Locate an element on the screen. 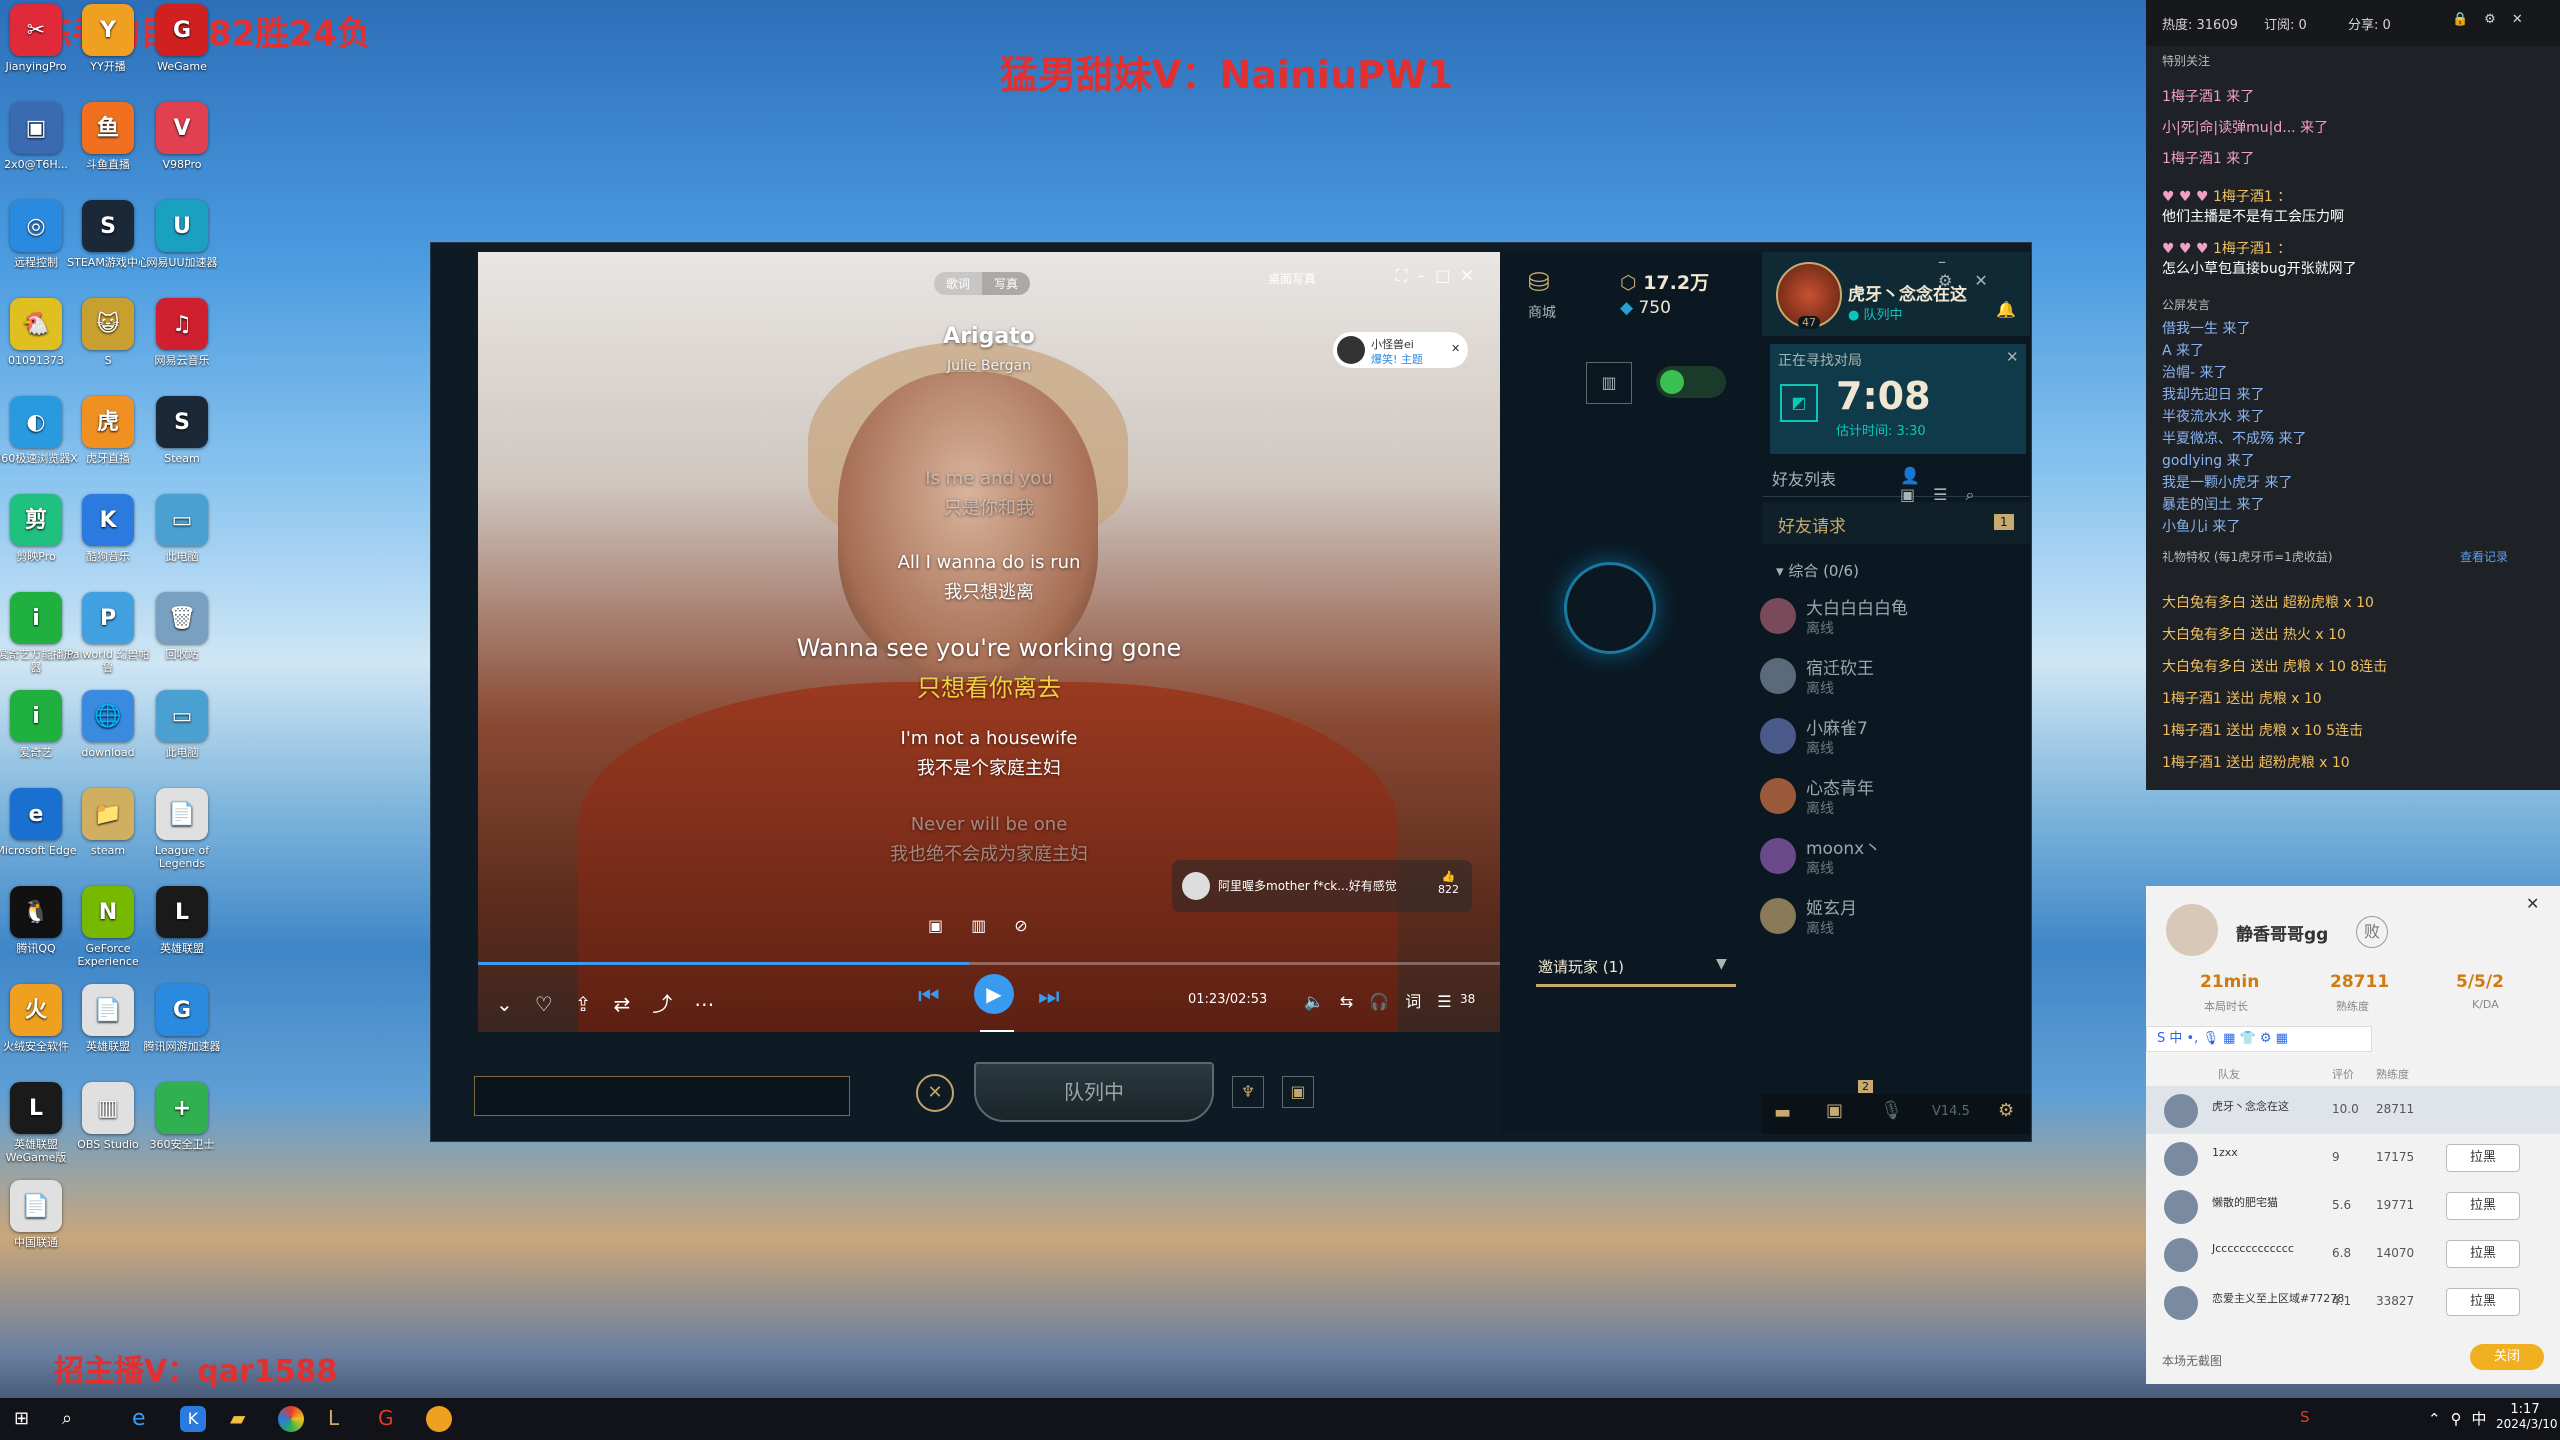 The height and width of the screenshot is (1440, 2560). kugou-icon: K is located at coordinates (193, 1419).